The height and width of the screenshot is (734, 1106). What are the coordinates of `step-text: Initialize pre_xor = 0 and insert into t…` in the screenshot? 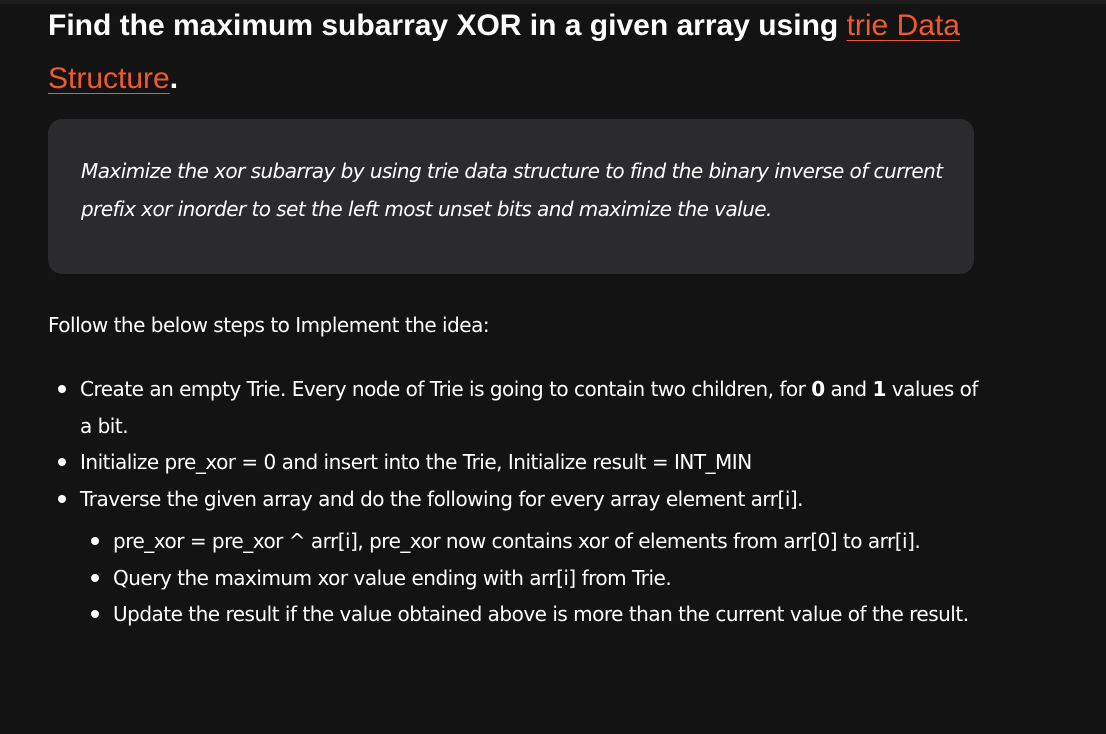 It's located at (416, 462).